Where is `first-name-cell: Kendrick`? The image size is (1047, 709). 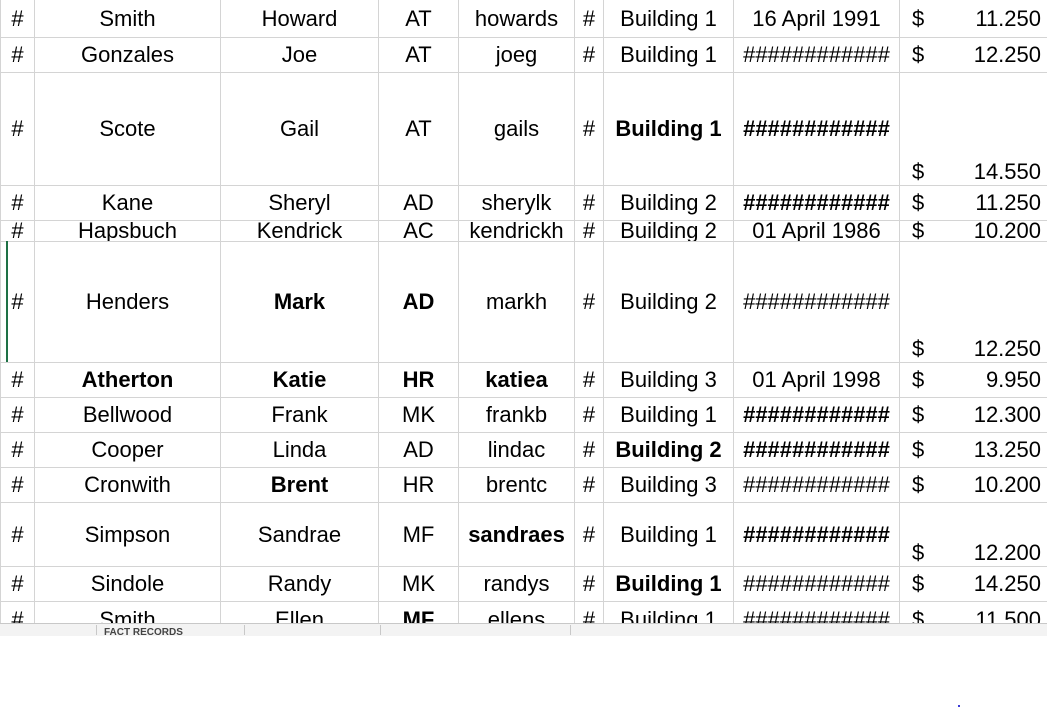 first-name-cell: Kendrick is located at coordinates (300, 231).